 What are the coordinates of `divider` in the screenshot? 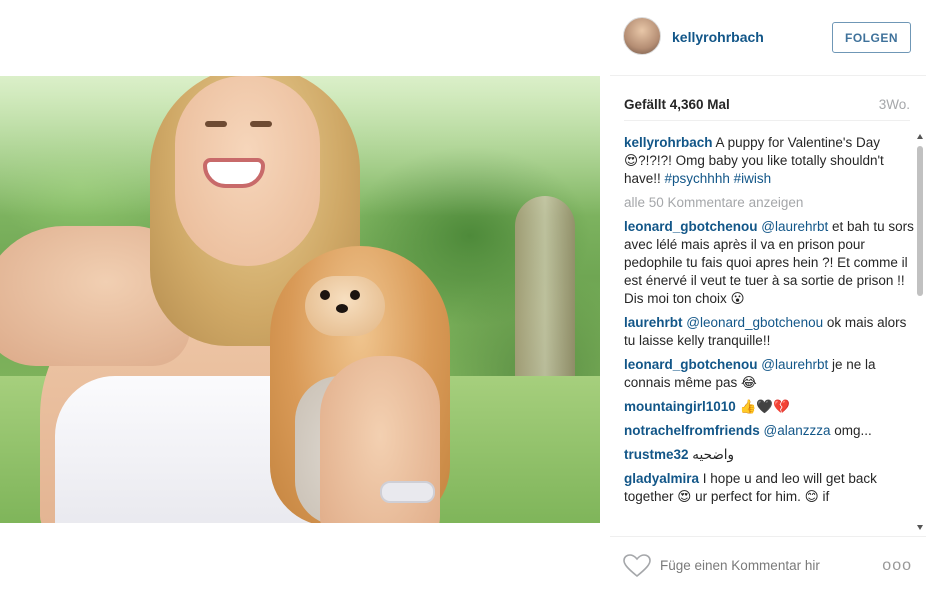 It's located at (767, 120).